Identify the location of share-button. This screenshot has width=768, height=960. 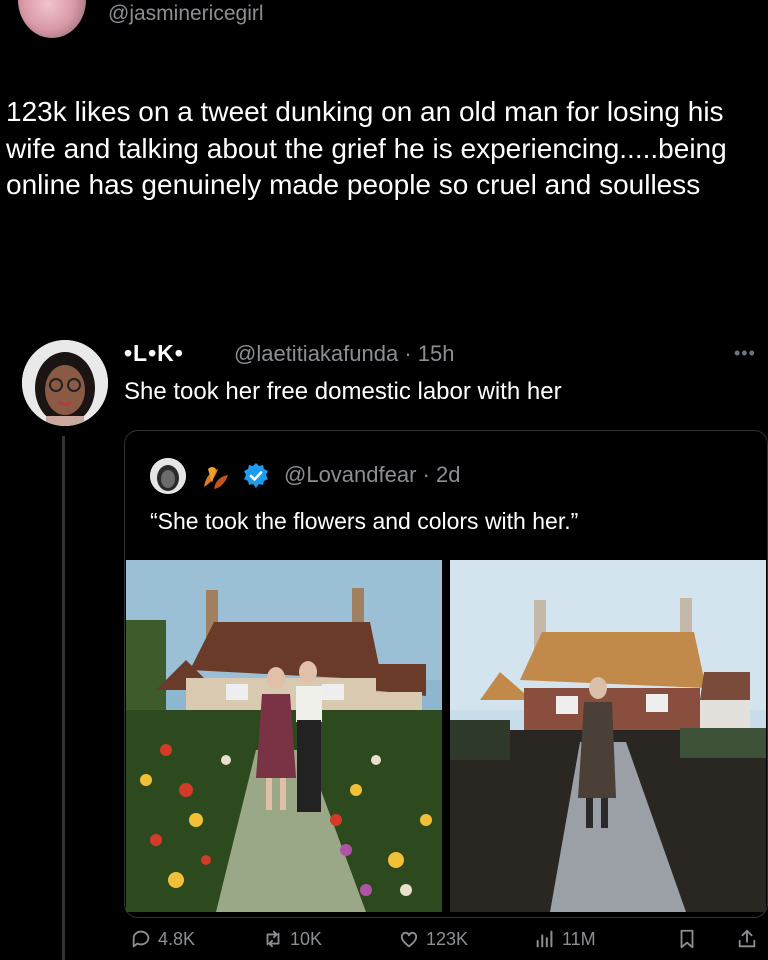
(747, 939).